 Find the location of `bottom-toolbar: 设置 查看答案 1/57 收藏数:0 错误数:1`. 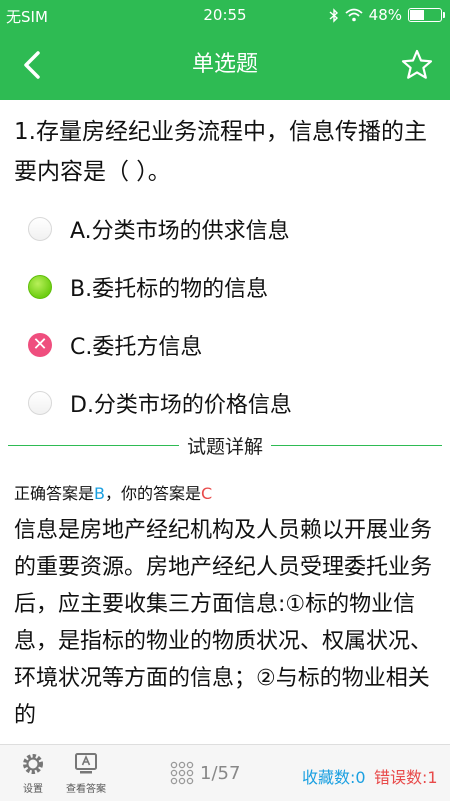

bottom-toolbar: 设置 查看答案 1/57 收藏数:0 错误数:1 is located at coordinates (225, 772).